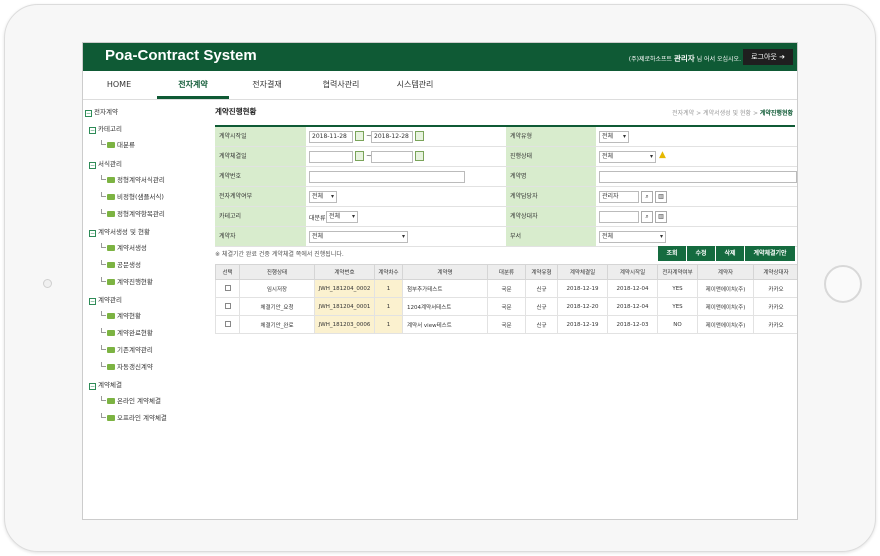  I want to click on tree-item-create-letter: 공문생성, so click(121, 264).